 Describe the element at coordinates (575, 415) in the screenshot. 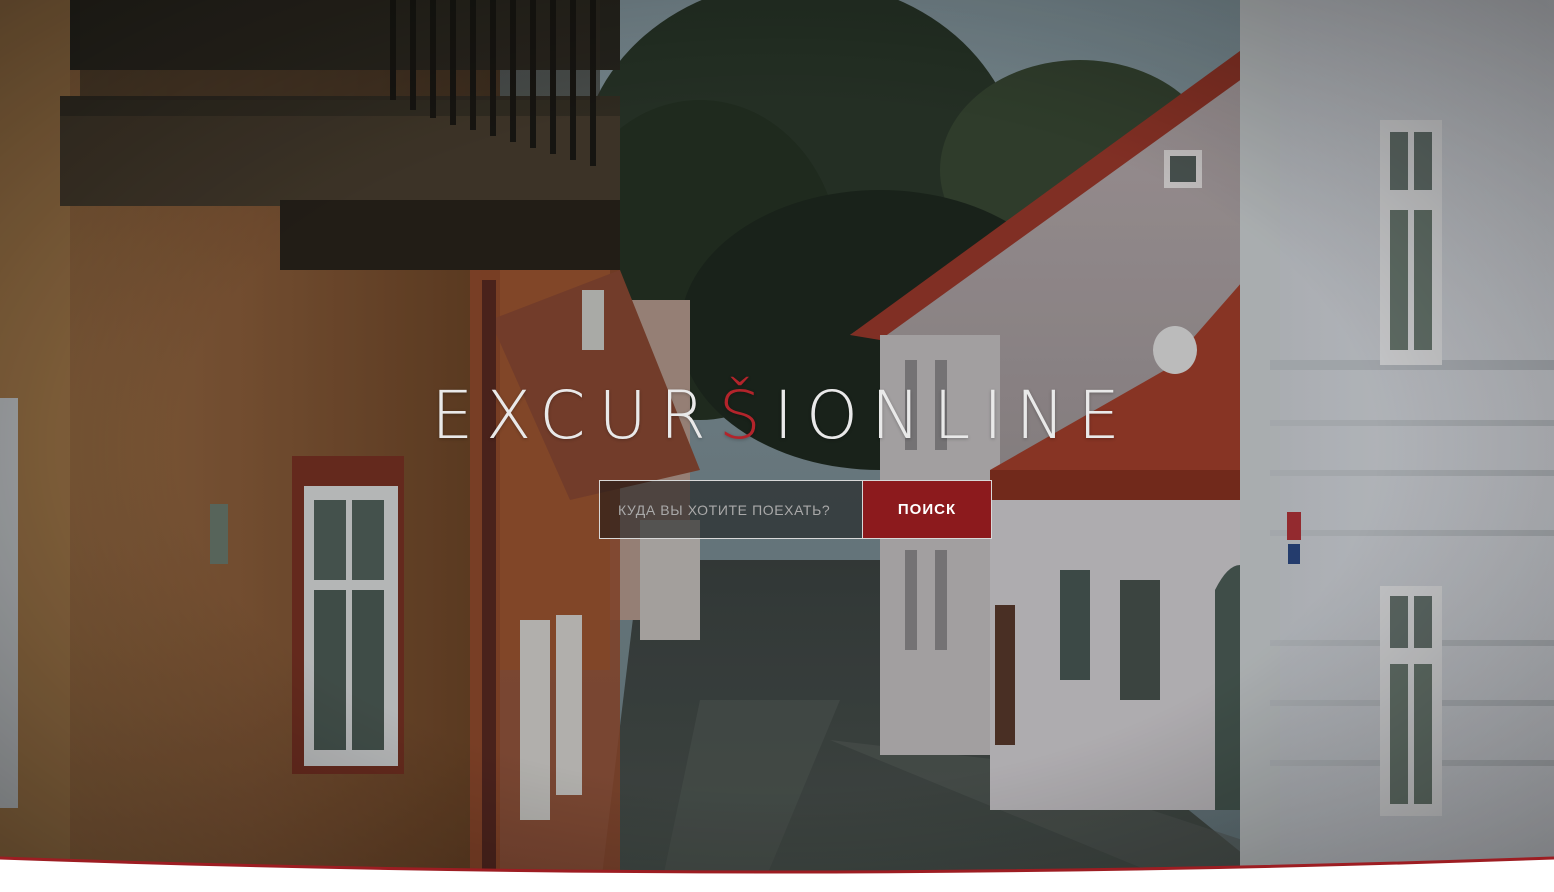

I see `logo-text-start: EXCUR` at that location.